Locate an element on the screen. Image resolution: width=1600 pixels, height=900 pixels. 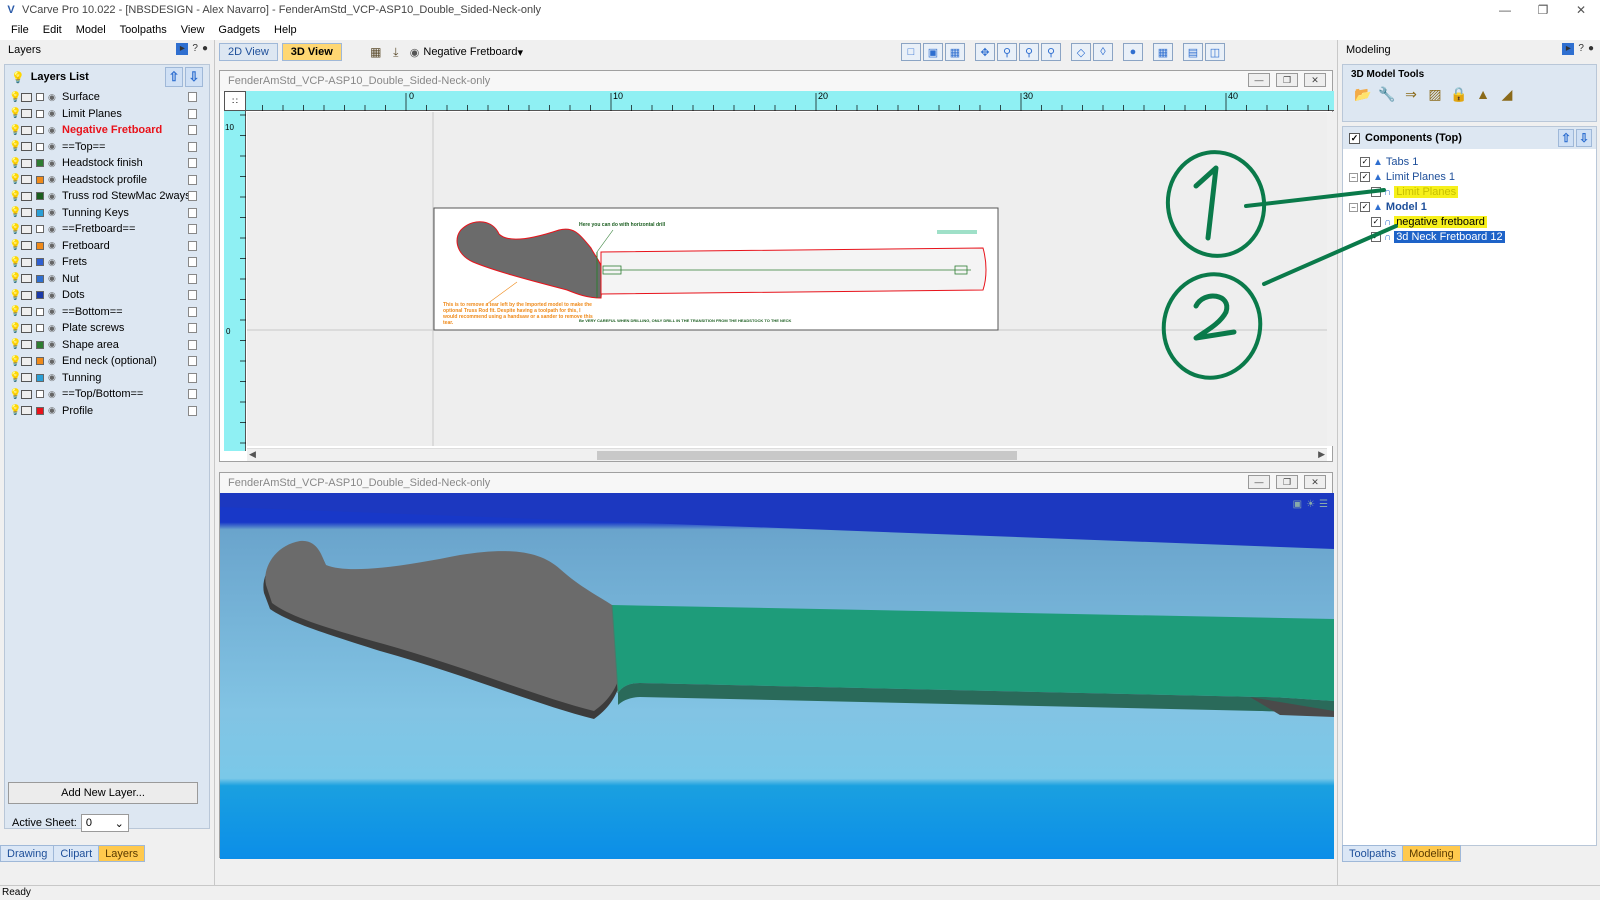
grid-snap-icon: ▣ is located at coordinates (933, 52).